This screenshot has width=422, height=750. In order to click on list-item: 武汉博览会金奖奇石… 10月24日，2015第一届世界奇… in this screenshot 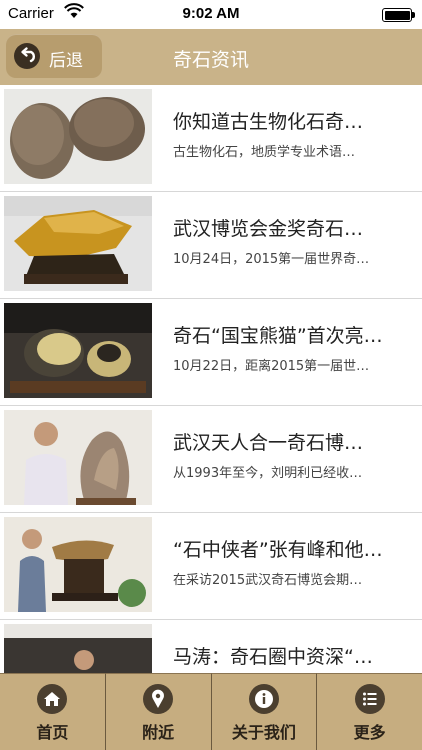, I will do `click(211, 245)`.